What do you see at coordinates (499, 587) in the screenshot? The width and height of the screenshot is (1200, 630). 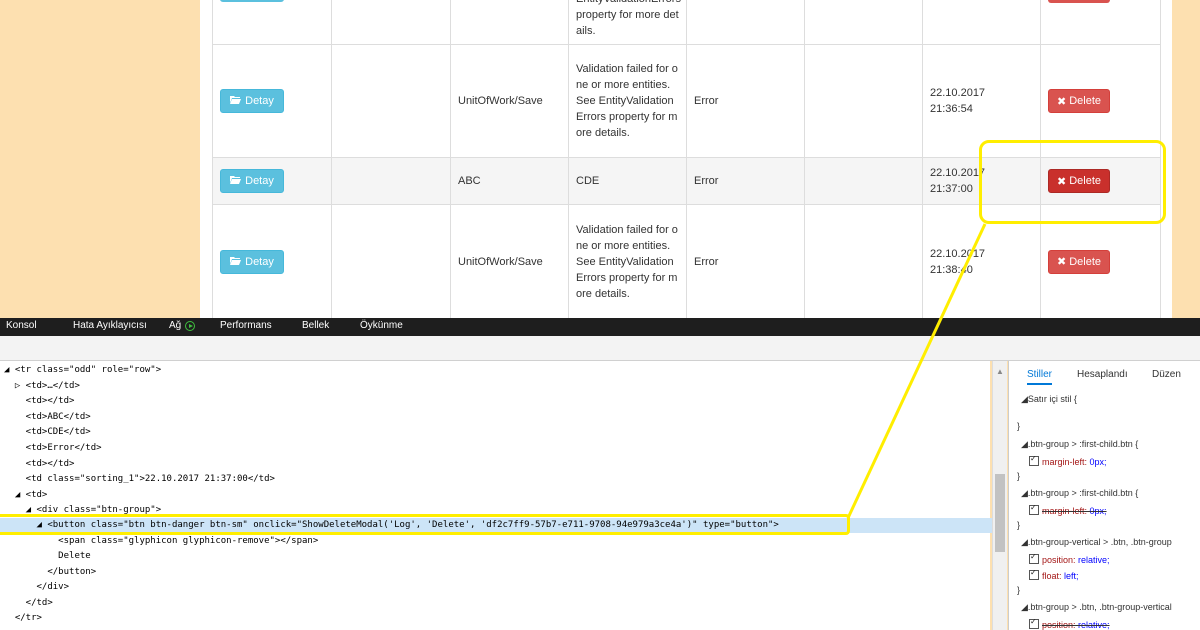 I see `dom-node: </div>` at bounding box center [499, 587].